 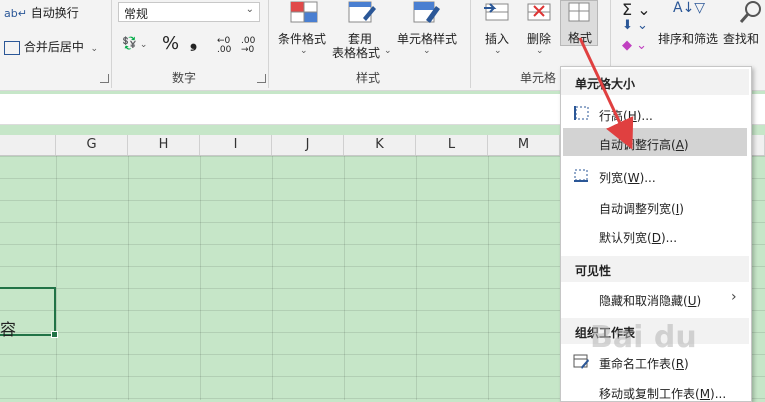 What do you see at coordinates (380, 145) in the screenshot?
I see `column-header-k: K` at bounding box center [380, 145].